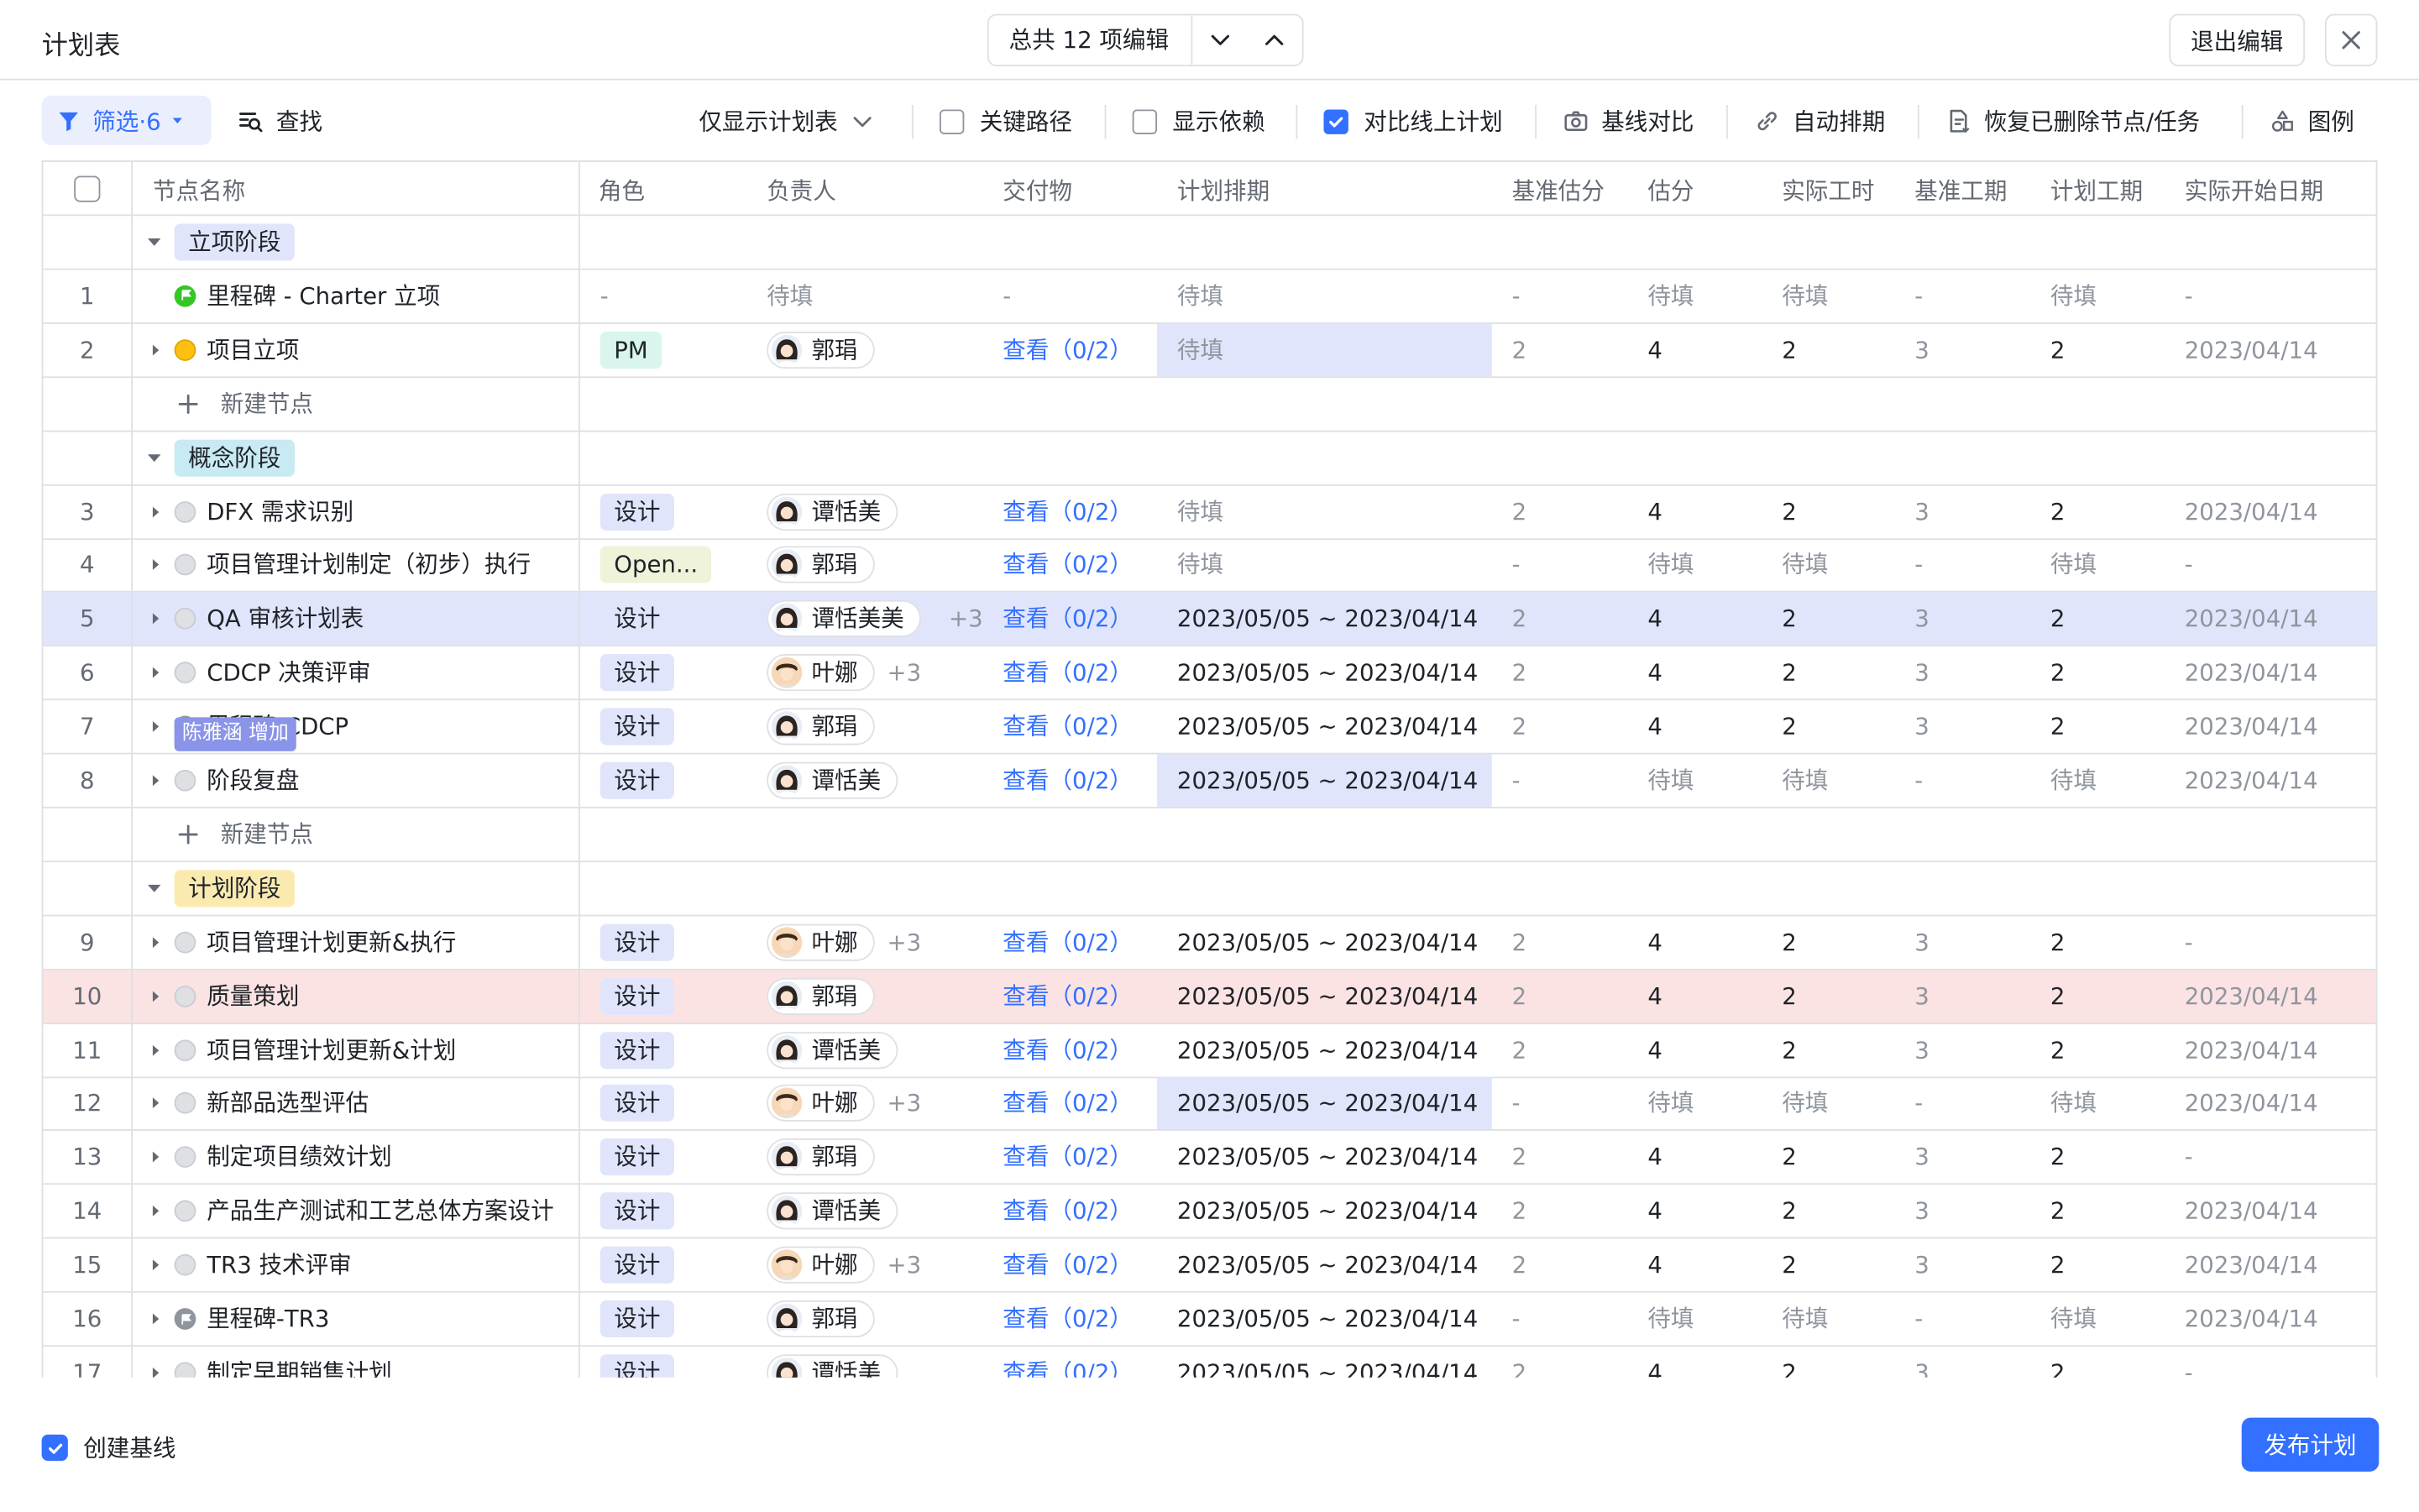 The height and width of the screenshot is (1512, 2419). Describe the element at coordinates (622, 191) in the screenshot. I see `col-header-role: 角色` at that location.